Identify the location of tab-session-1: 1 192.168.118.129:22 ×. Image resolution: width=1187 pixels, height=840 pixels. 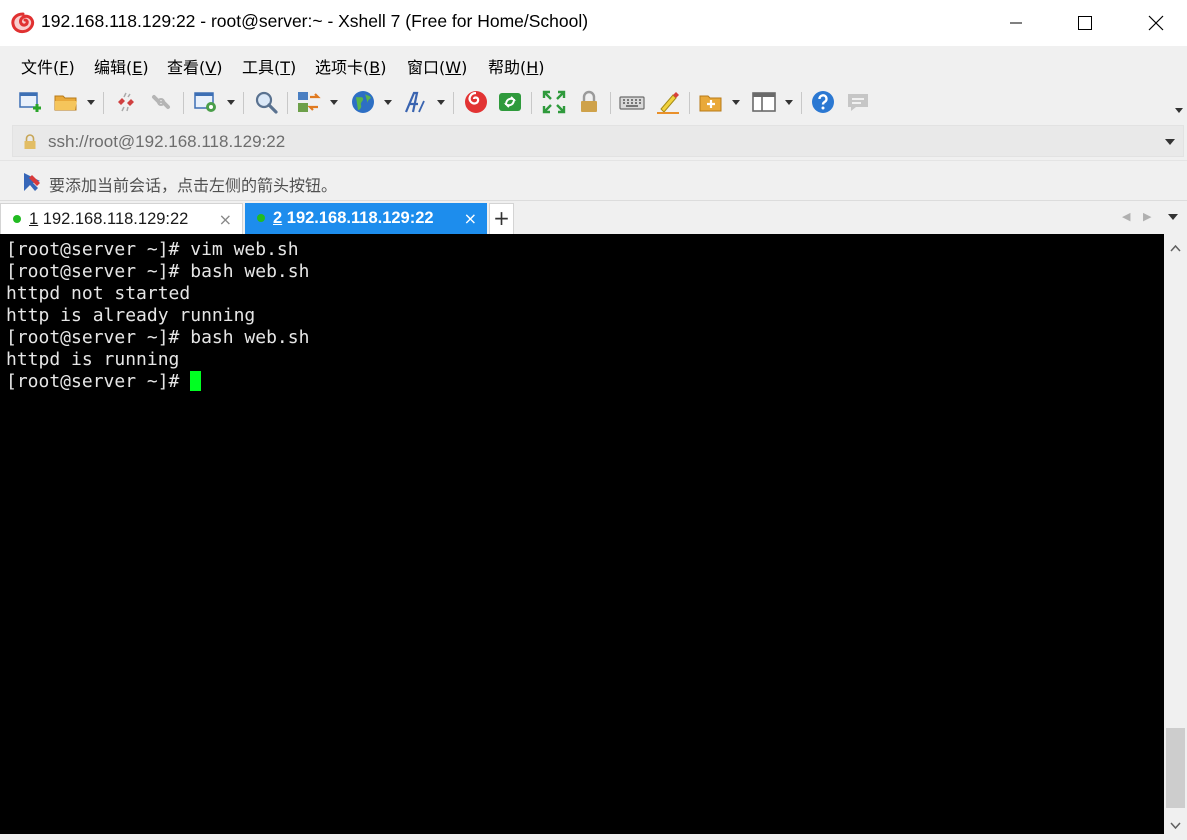
(121, 218).